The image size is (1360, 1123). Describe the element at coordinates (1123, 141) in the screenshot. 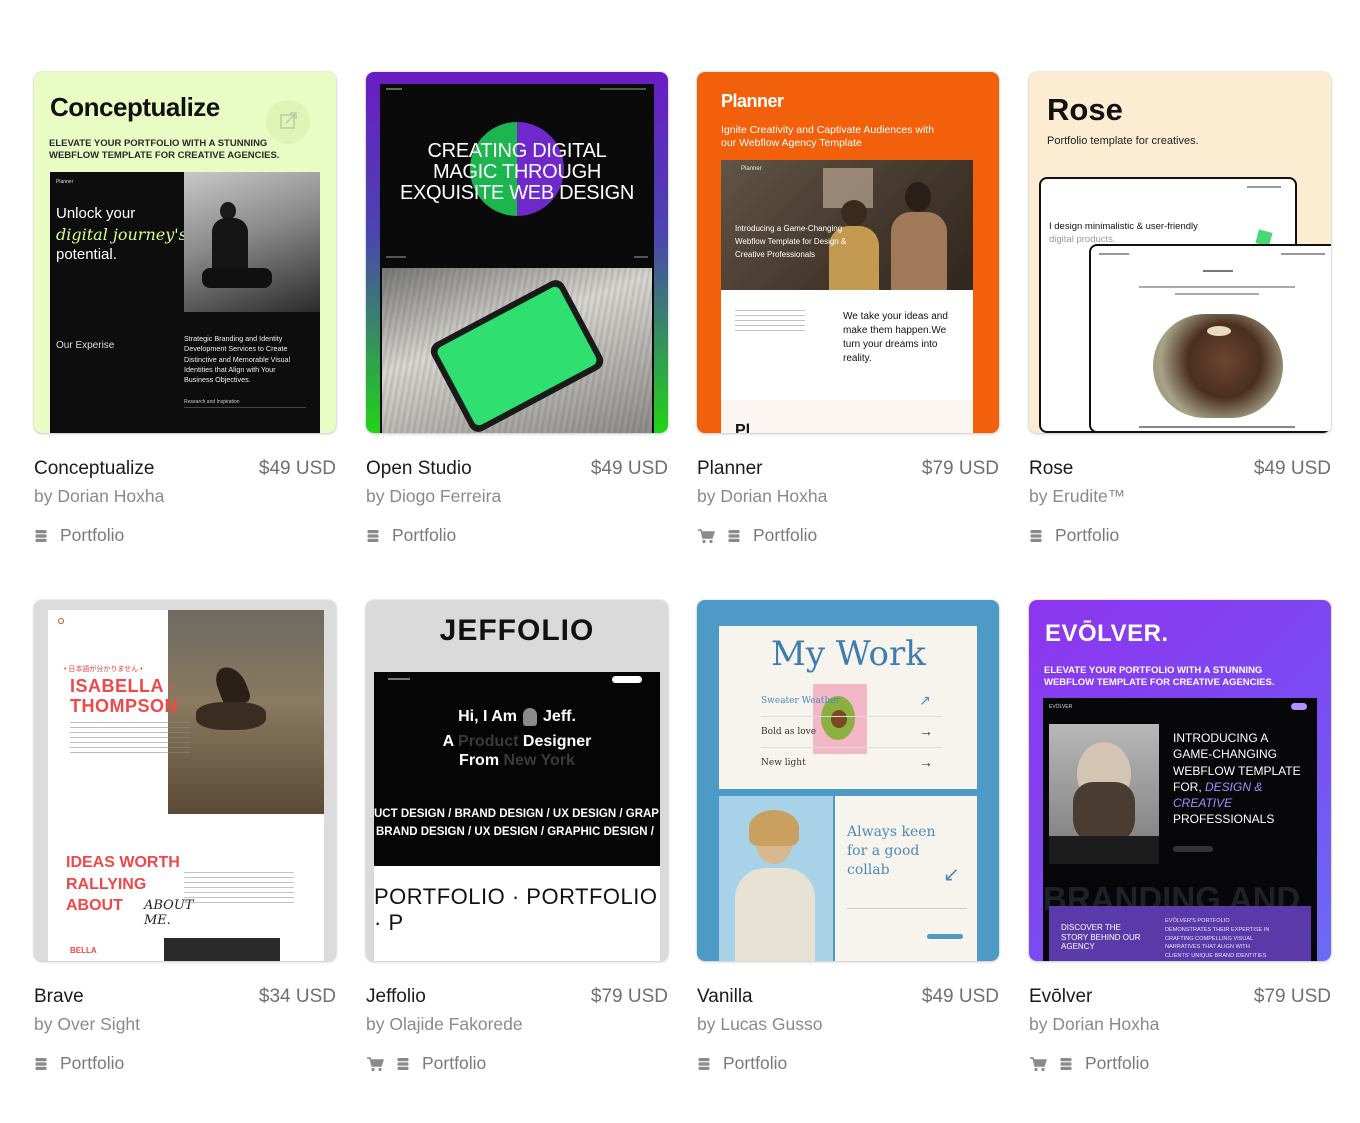

I see `preview-subtitle: Portfolio template for creatives.` at that location.